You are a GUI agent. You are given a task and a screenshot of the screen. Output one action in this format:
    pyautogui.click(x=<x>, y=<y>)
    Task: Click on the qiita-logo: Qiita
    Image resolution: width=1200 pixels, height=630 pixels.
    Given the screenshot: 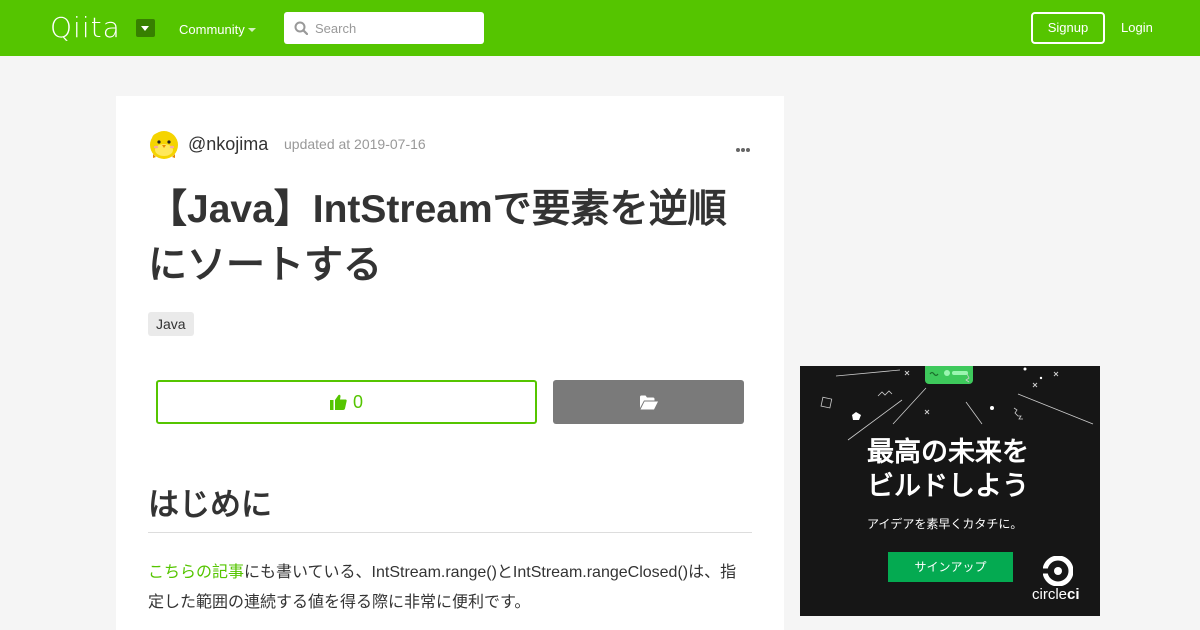 What is the action you would take?
    pyautogui.click(x=85, y=28)
    